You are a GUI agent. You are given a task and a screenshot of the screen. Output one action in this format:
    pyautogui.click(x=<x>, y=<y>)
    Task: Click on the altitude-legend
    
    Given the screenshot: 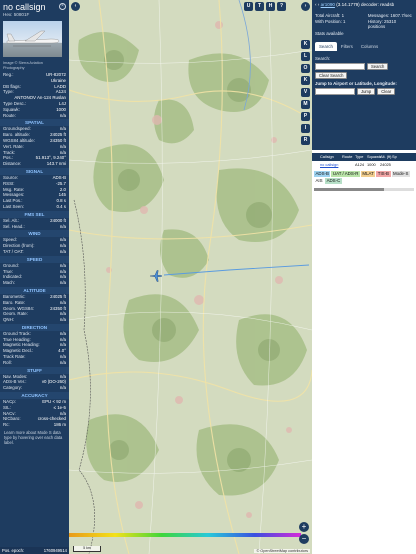 What is the action you would take?
    pyautogui.click(x=185, y=535)
    